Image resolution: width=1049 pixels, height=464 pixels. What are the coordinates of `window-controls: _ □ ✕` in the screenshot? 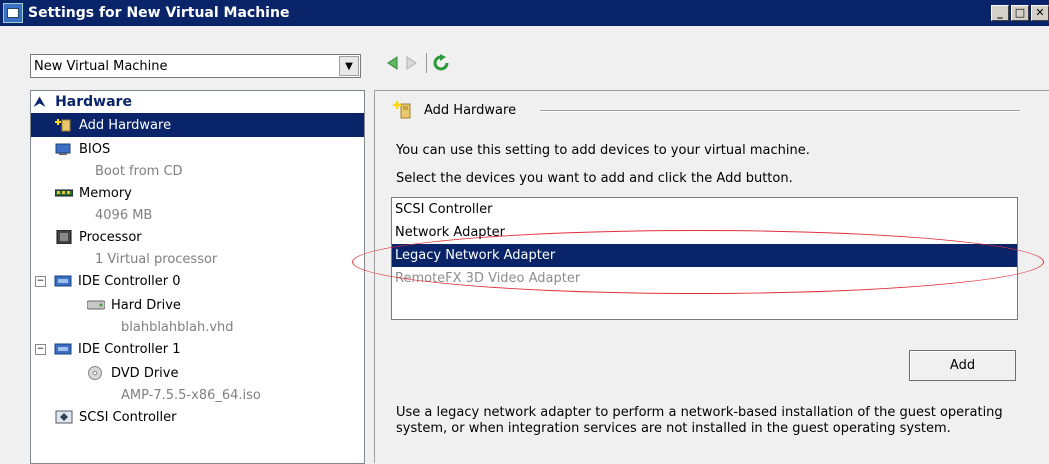 It's located at (1020, 13).